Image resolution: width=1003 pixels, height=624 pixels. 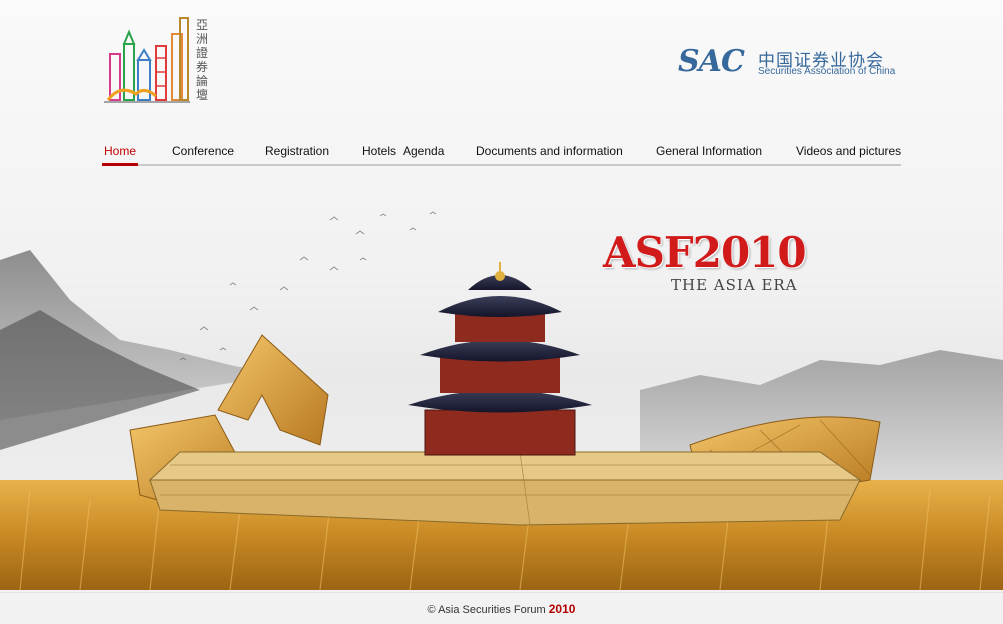 What do you see at coordinates (734, 285) in the screenshot?
I see `hero-subtitle: THE ASIA ERA` at bounding box center [734, 285].